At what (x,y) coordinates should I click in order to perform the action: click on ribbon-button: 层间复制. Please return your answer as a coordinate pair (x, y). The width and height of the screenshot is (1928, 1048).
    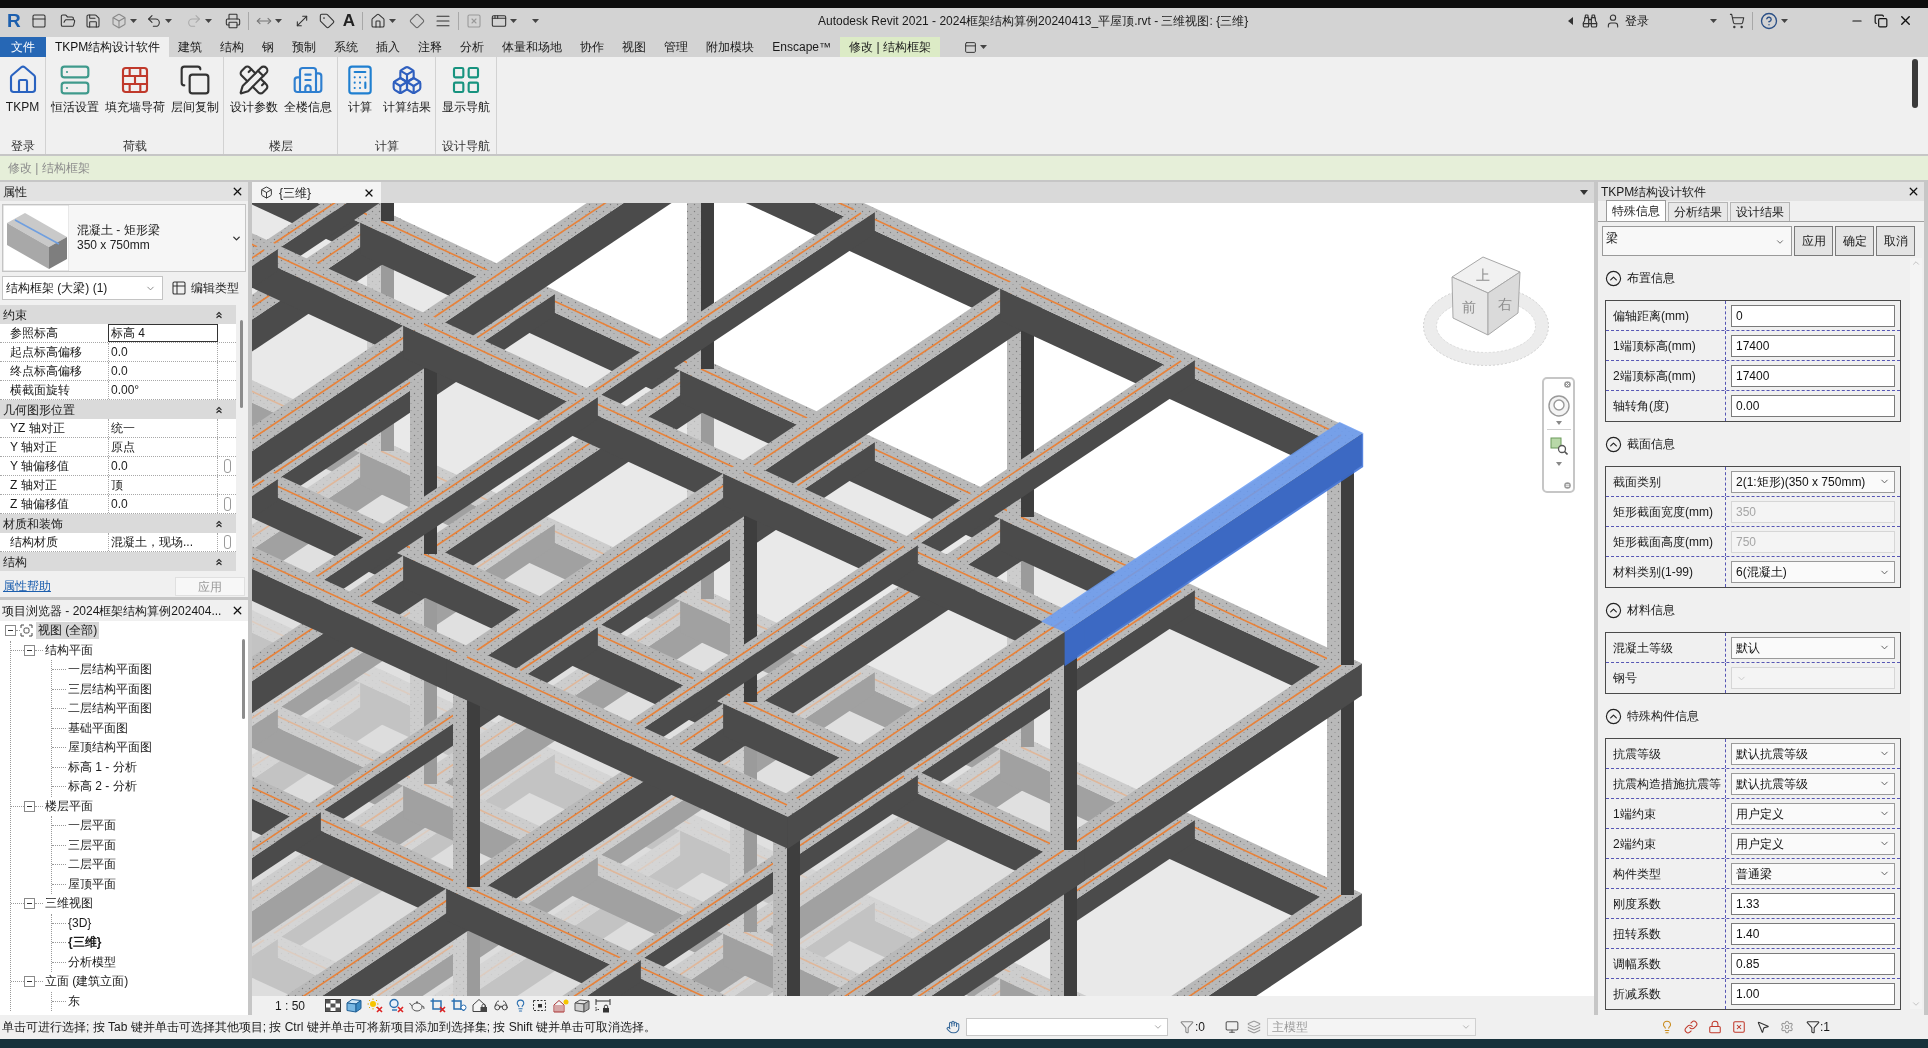
    Looking at the image, I should click on (194, 97).